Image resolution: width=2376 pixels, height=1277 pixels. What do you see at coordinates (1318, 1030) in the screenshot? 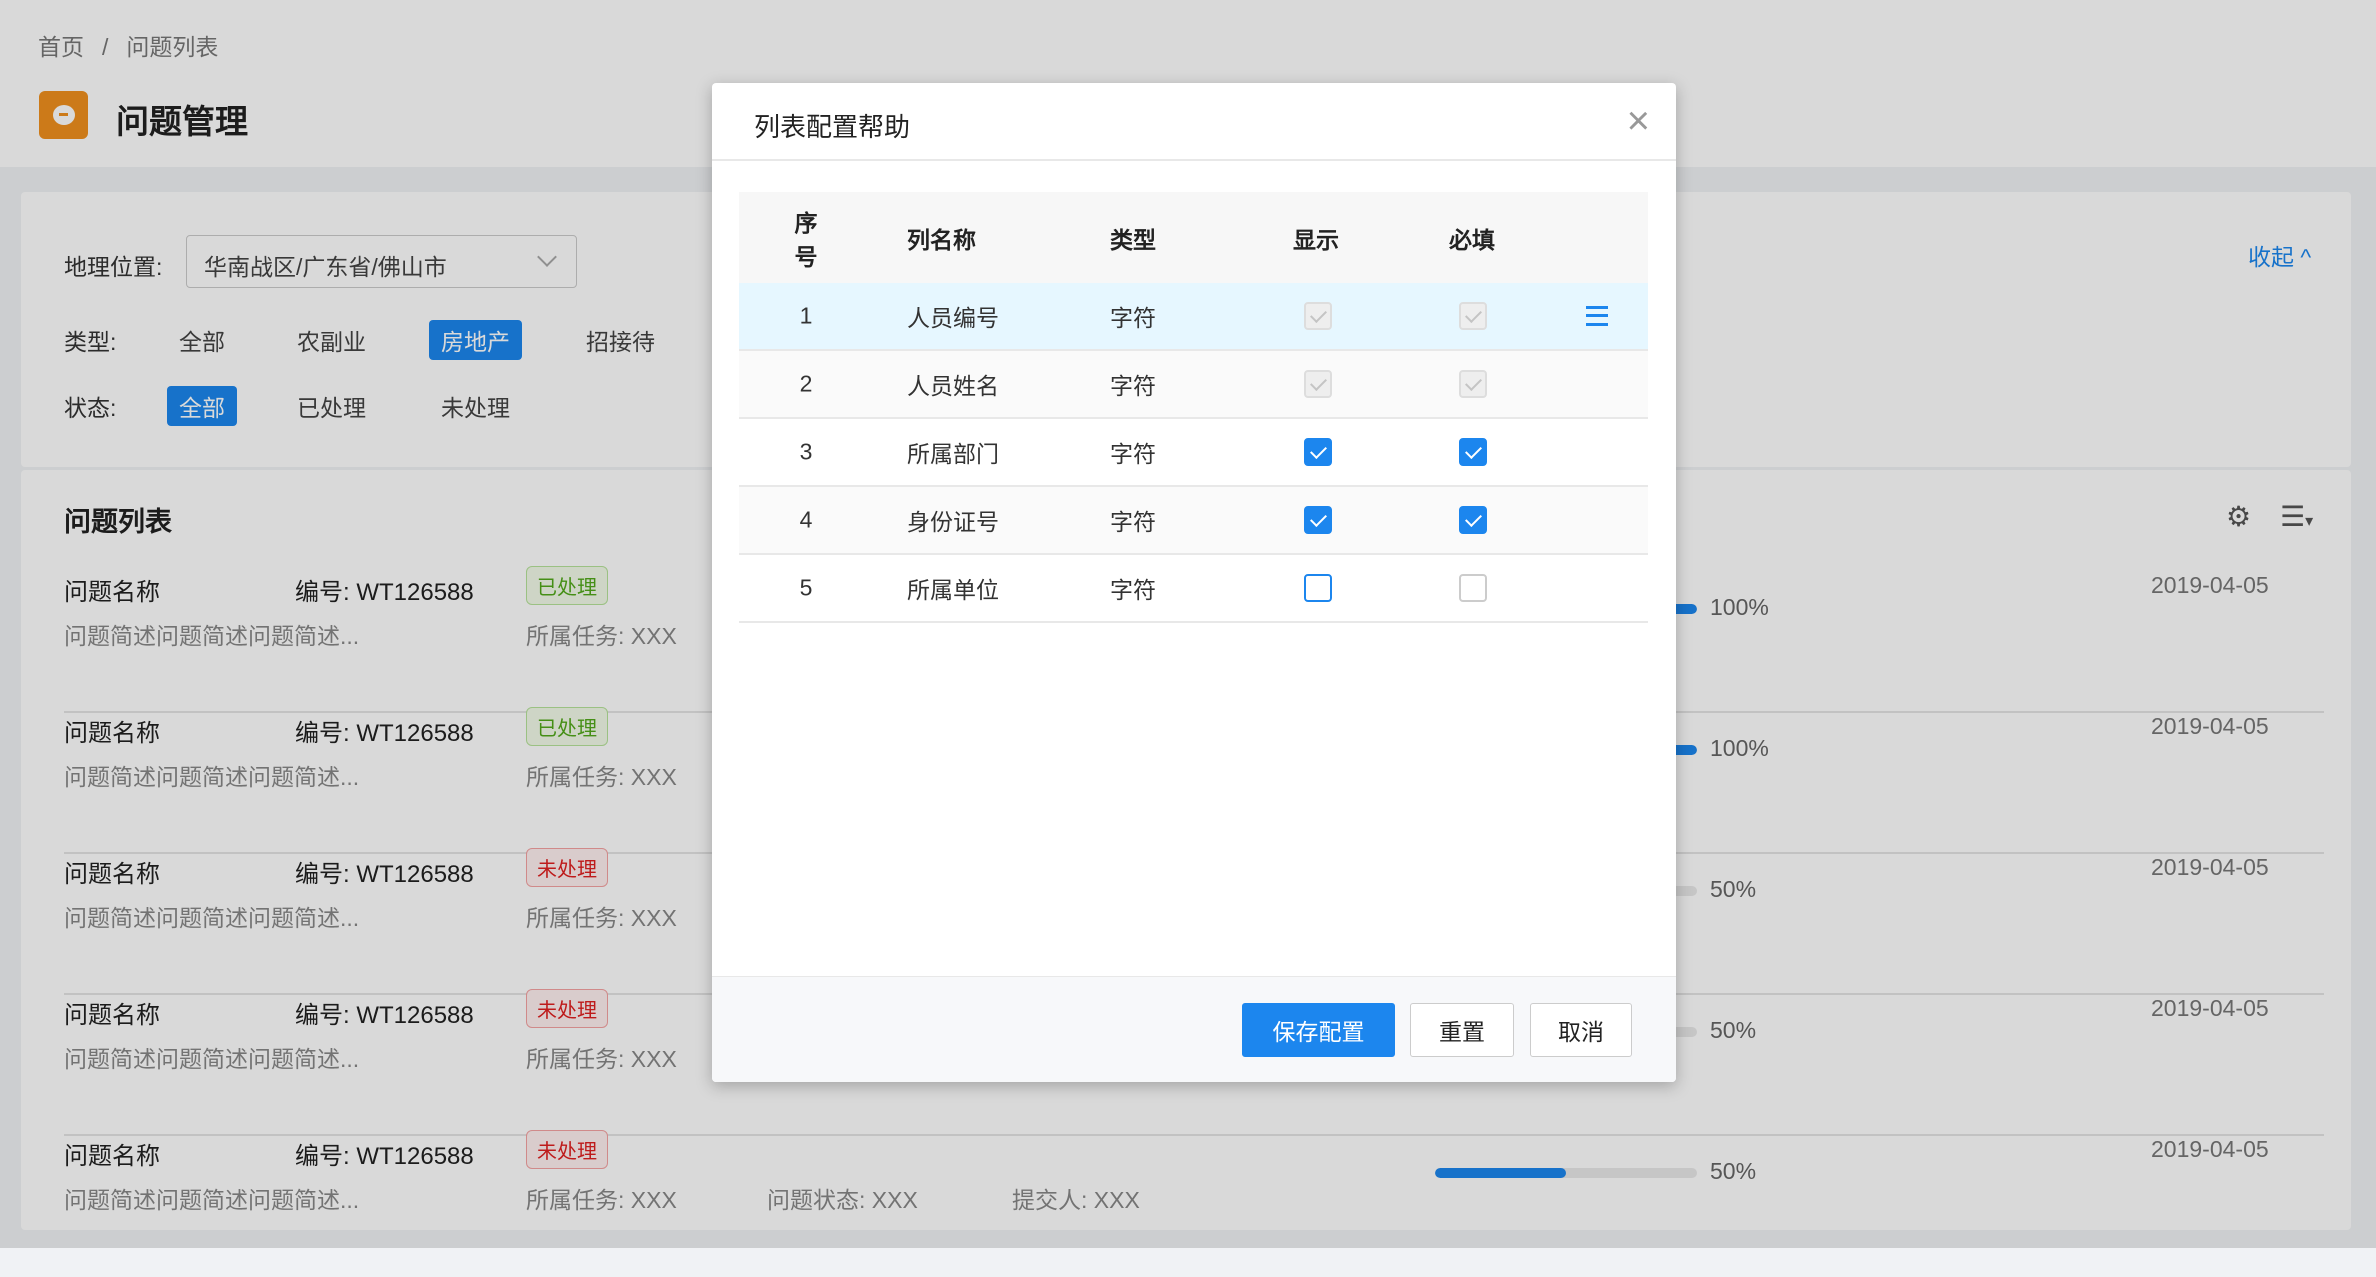
I see `save-config-button: 保存配置` at bounding box center [1318, 1030].